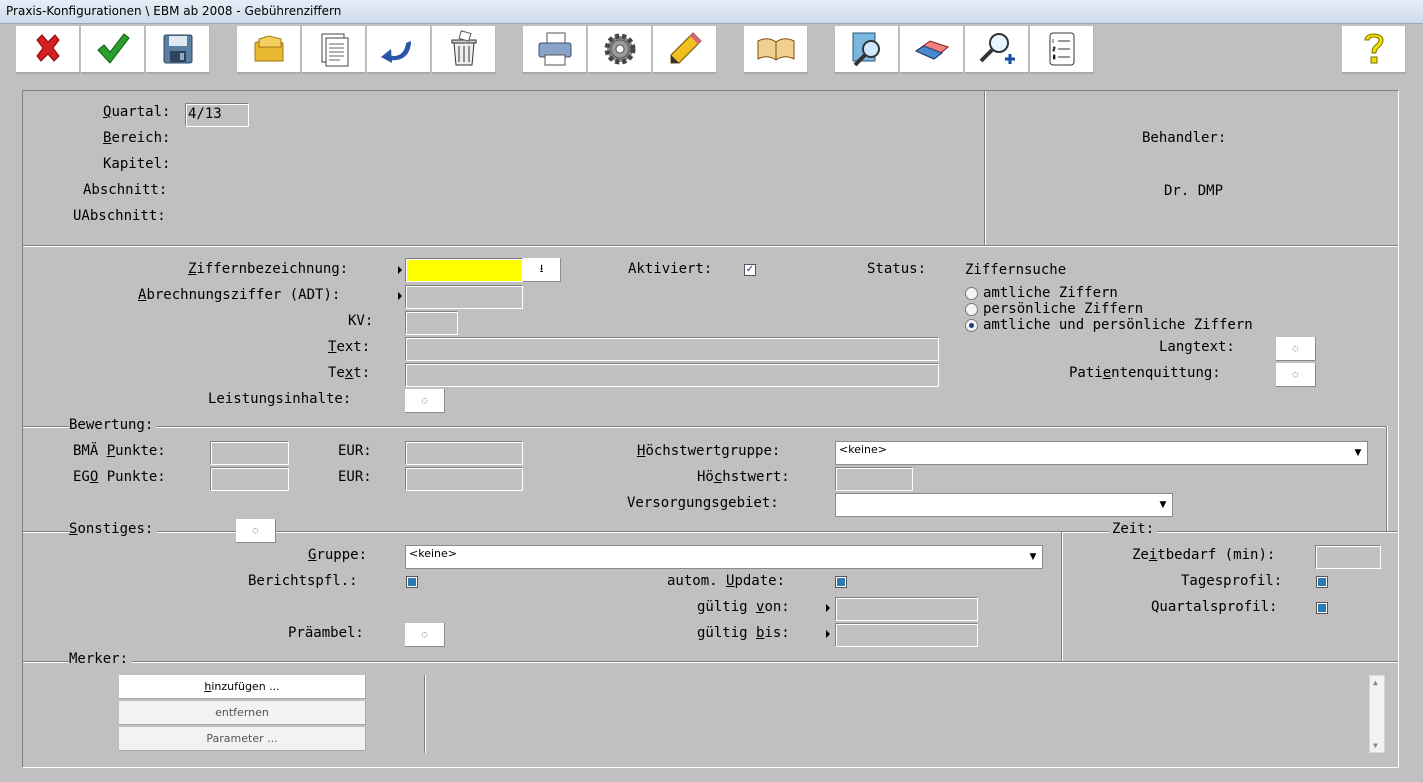  I want to click on zoom-add-button, so click(997, 50).